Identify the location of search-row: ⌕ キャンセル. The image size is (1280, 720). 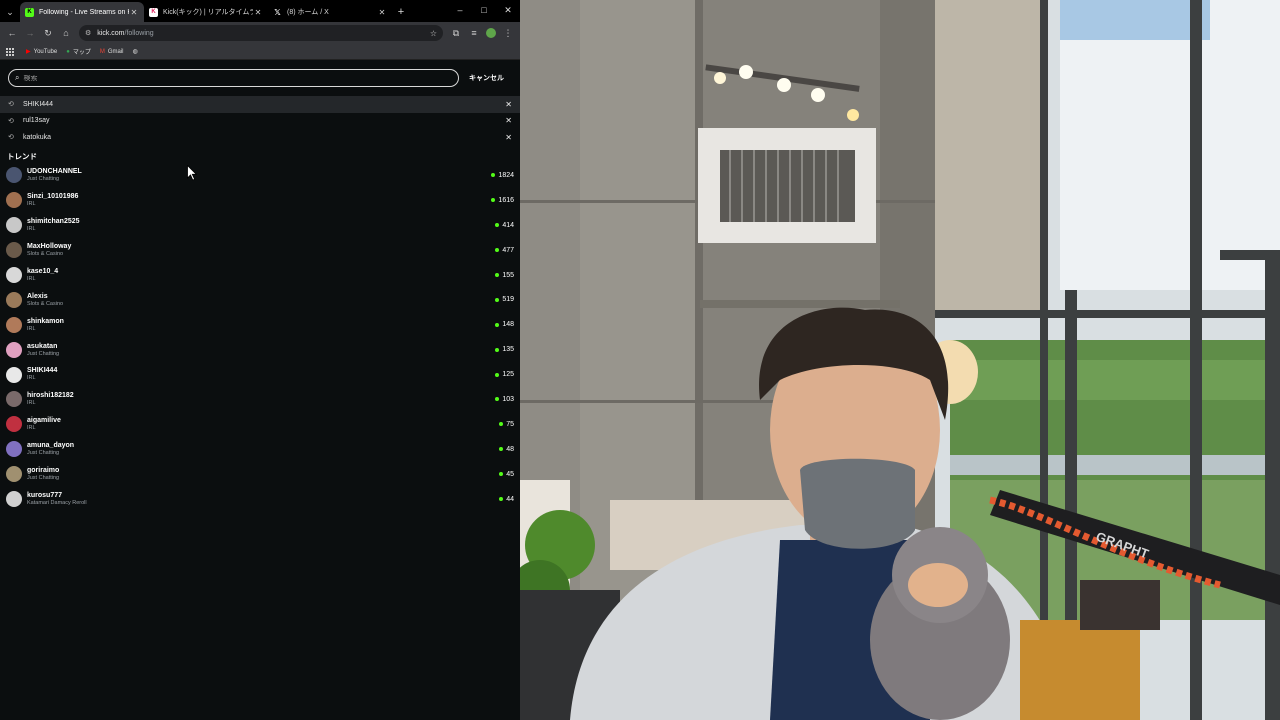
(260, 78).